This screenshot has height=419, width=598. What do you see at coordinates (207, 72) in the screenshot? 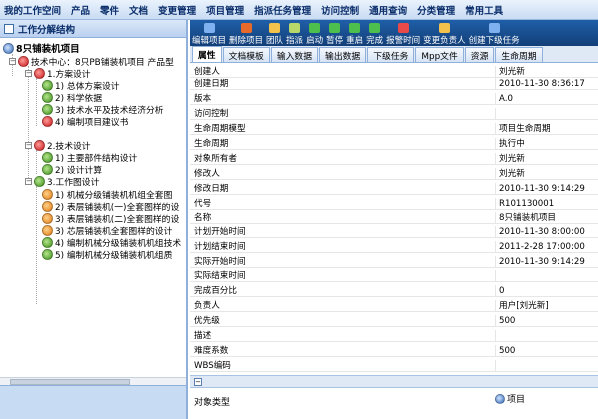
I see `property-name: 创建人` at bounding box center [207, 72].